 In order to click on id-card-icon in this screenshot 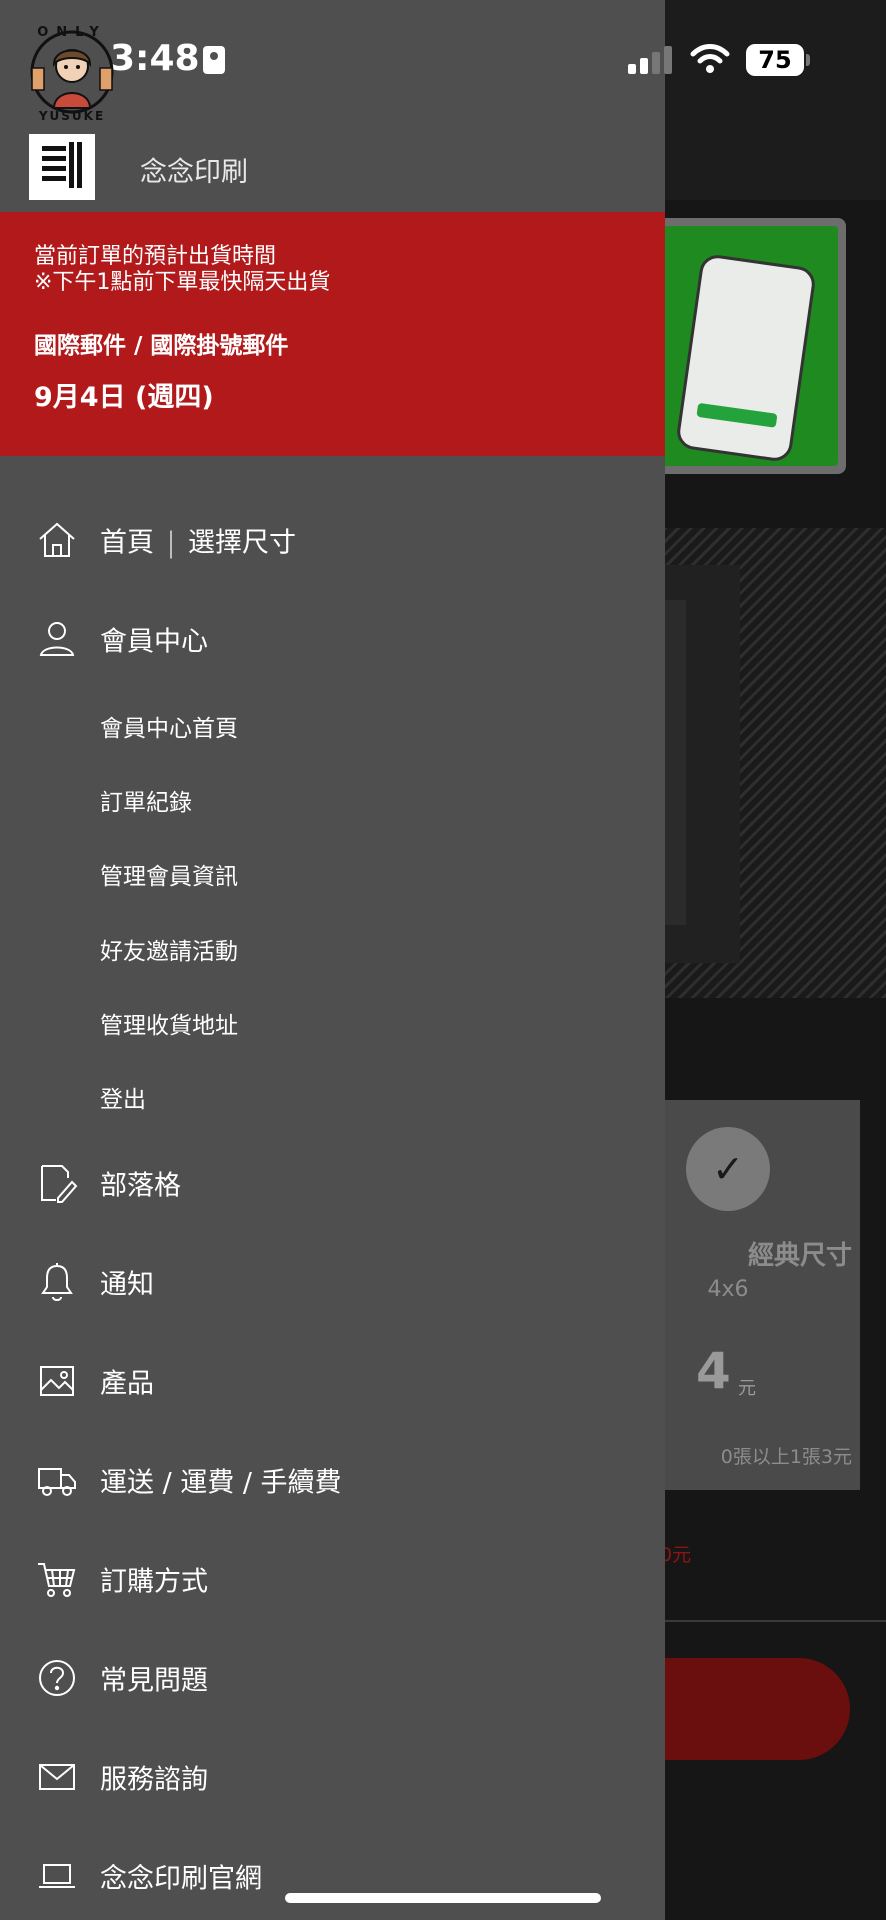, I will do `click(214, 60)`.